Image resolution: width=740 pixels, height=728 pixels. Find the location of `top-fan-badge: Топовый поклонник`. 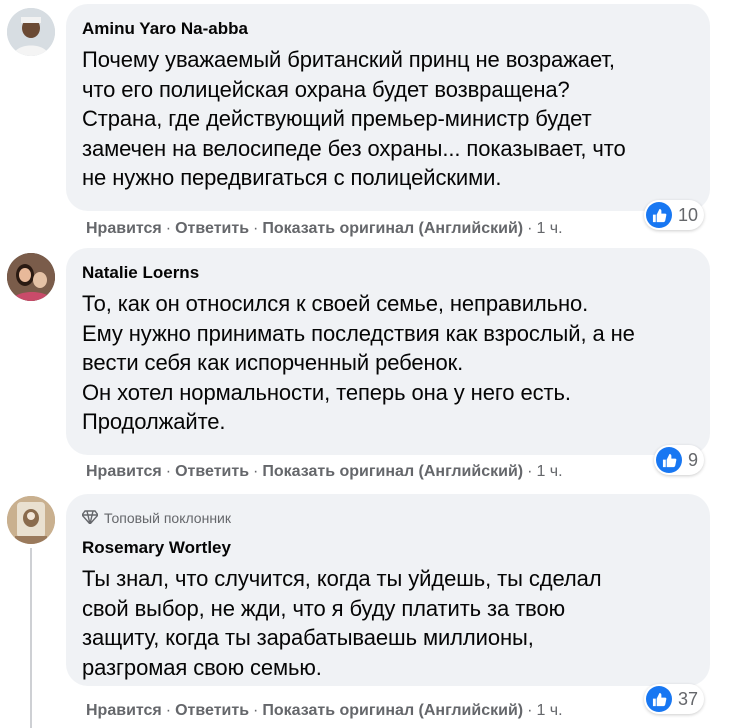

top-fan-badge: Топовый поклонник is located at coordinates (387, 518).